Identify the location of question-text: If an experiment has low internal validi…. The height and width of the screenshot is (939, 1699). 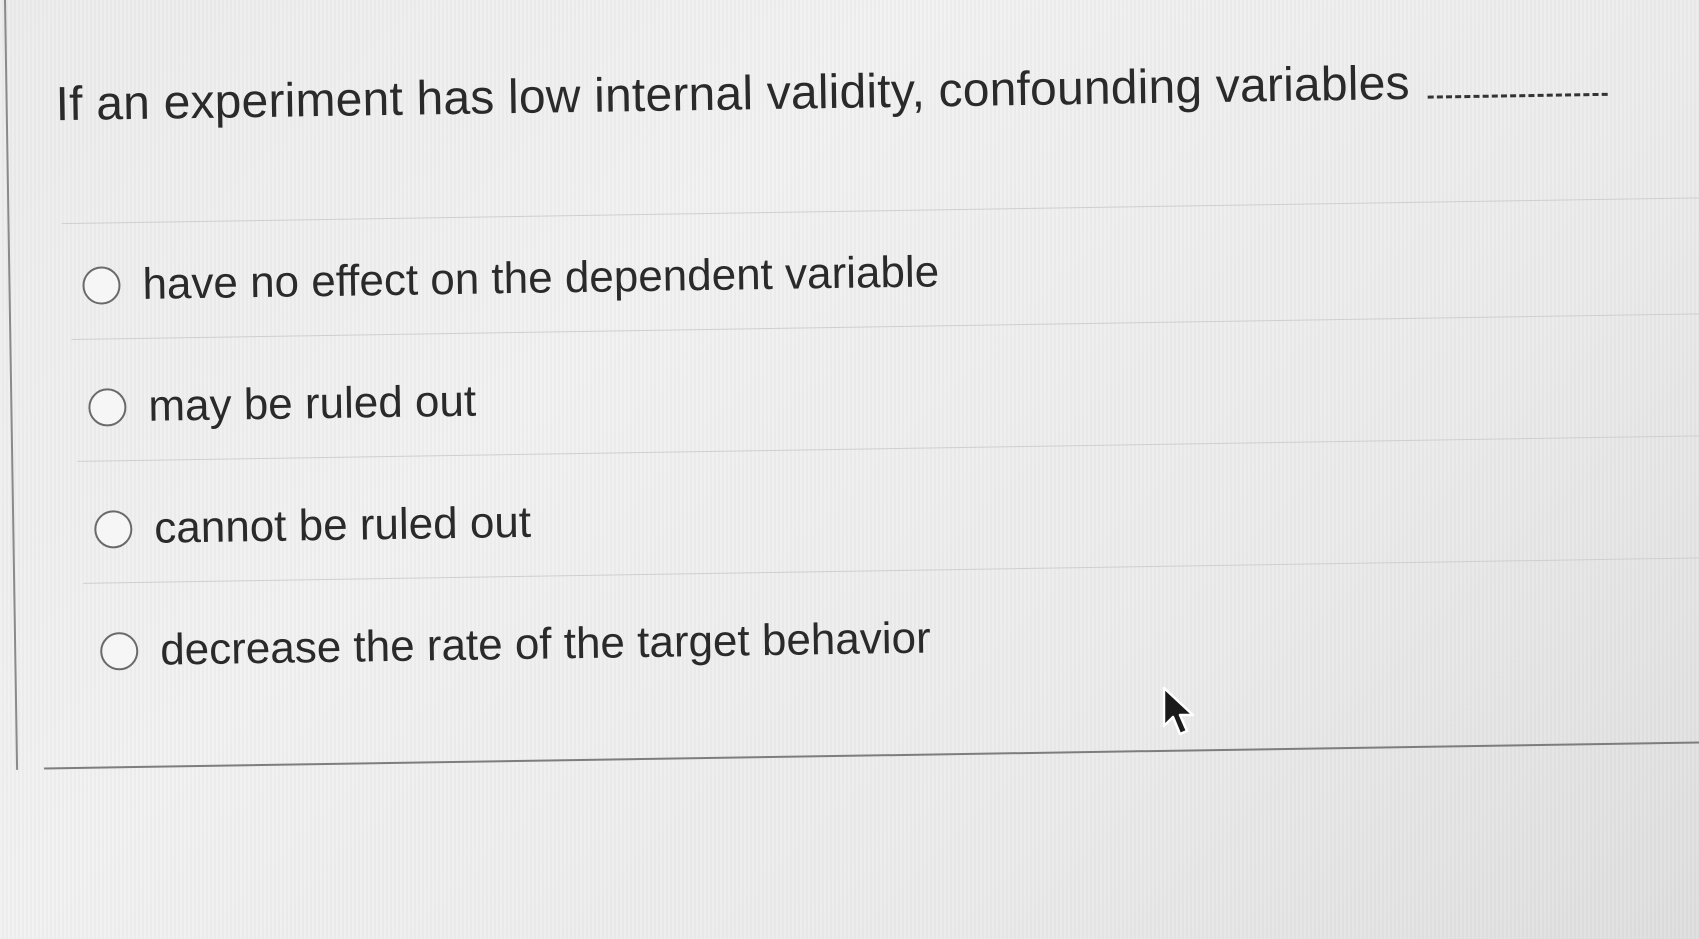
(733, 94).